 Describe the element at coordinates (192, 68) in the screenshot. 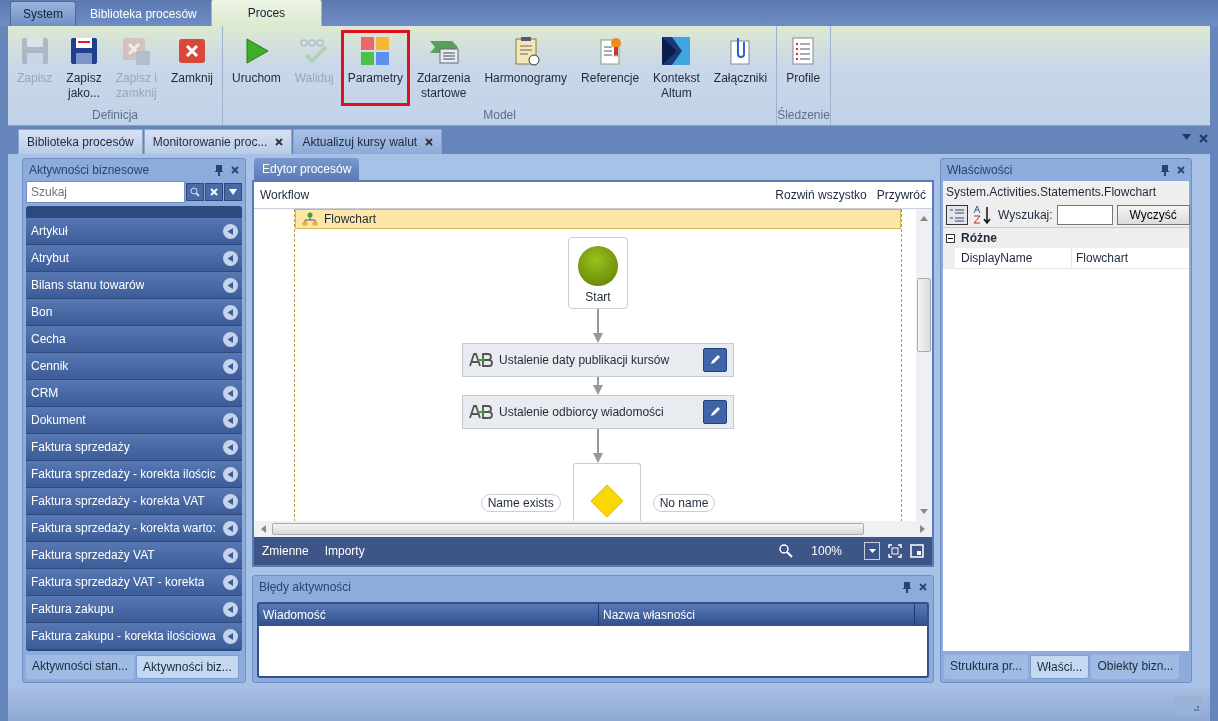

I see `ribbon-button: Zamknij` at that location.